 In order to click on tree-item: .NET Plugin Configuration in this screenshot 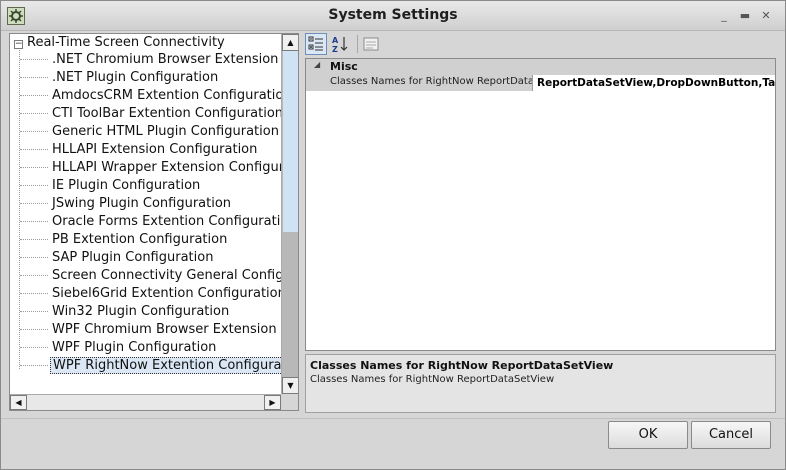, I will do `click(151, 78)`.